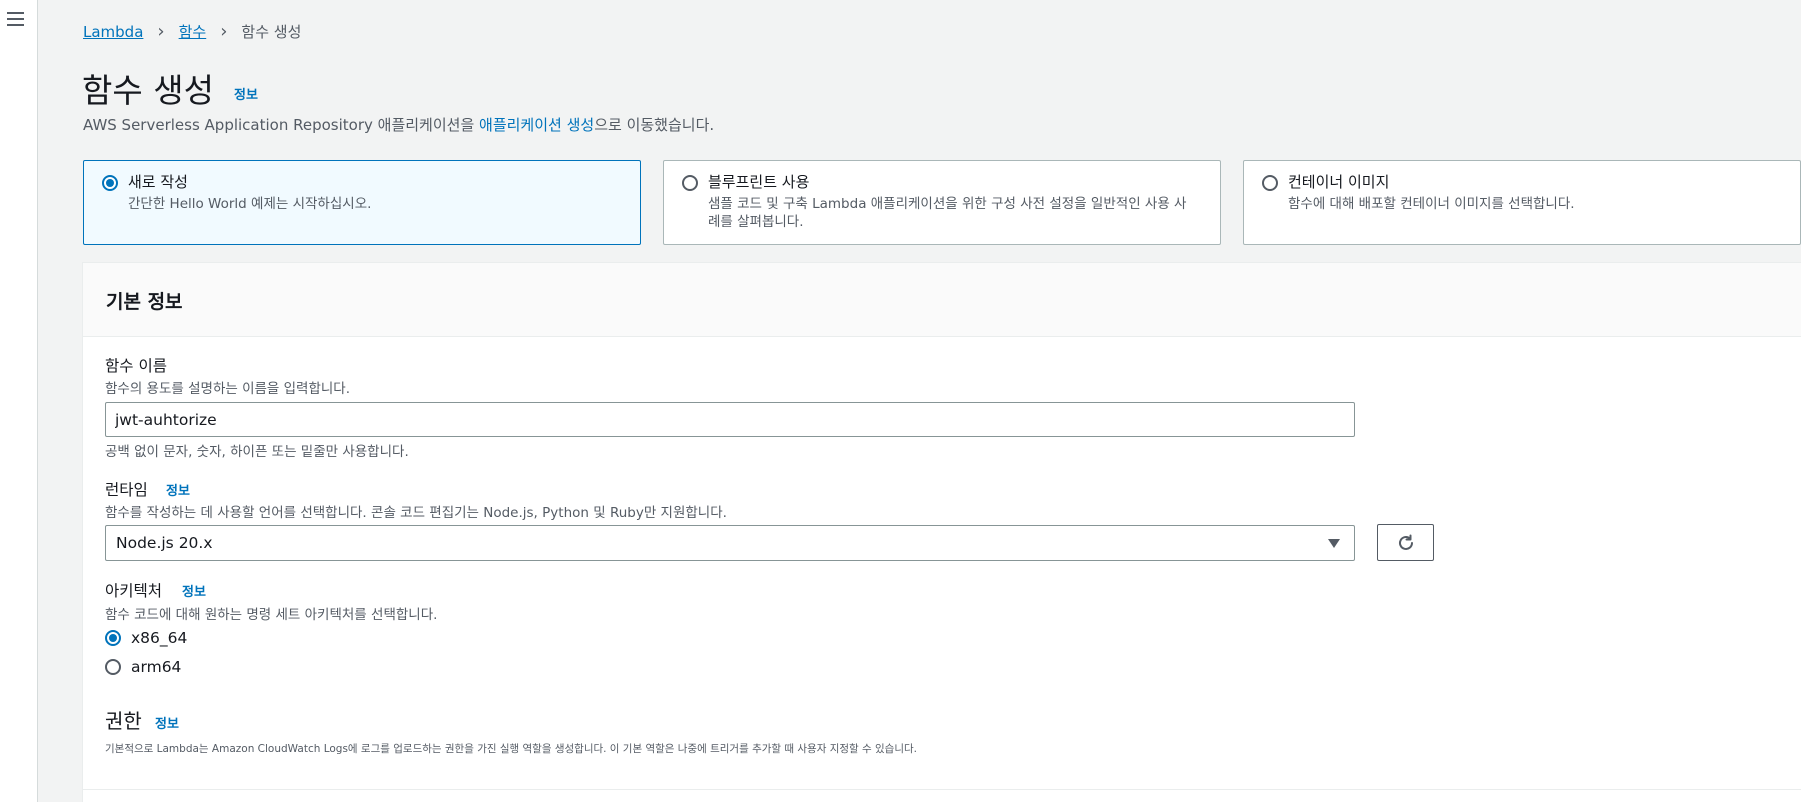 Image resolution: width=1801 pixels, height=802 pixels. I want to click on create-application-link: 애플리케이션 생성, so click(536, 125).